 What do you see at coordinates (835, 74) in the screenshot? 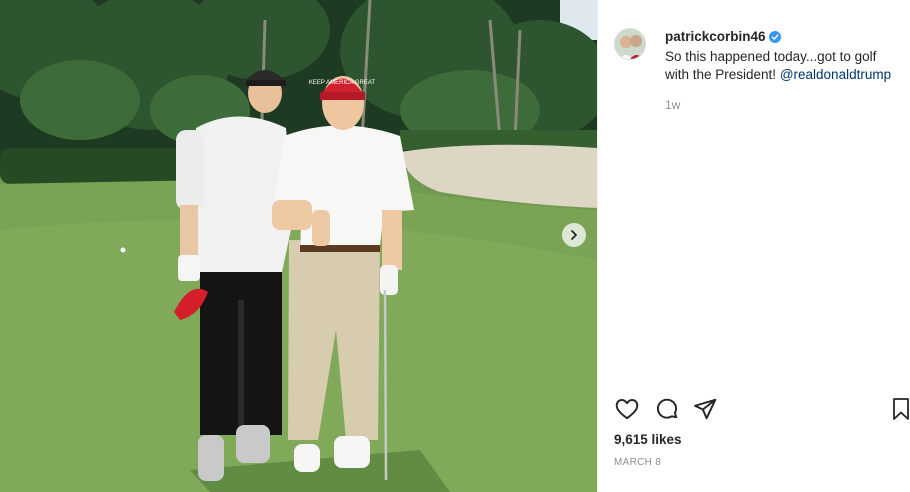
I see `mention-link: @realdonaldtrump` at bounding box center [835, 74].